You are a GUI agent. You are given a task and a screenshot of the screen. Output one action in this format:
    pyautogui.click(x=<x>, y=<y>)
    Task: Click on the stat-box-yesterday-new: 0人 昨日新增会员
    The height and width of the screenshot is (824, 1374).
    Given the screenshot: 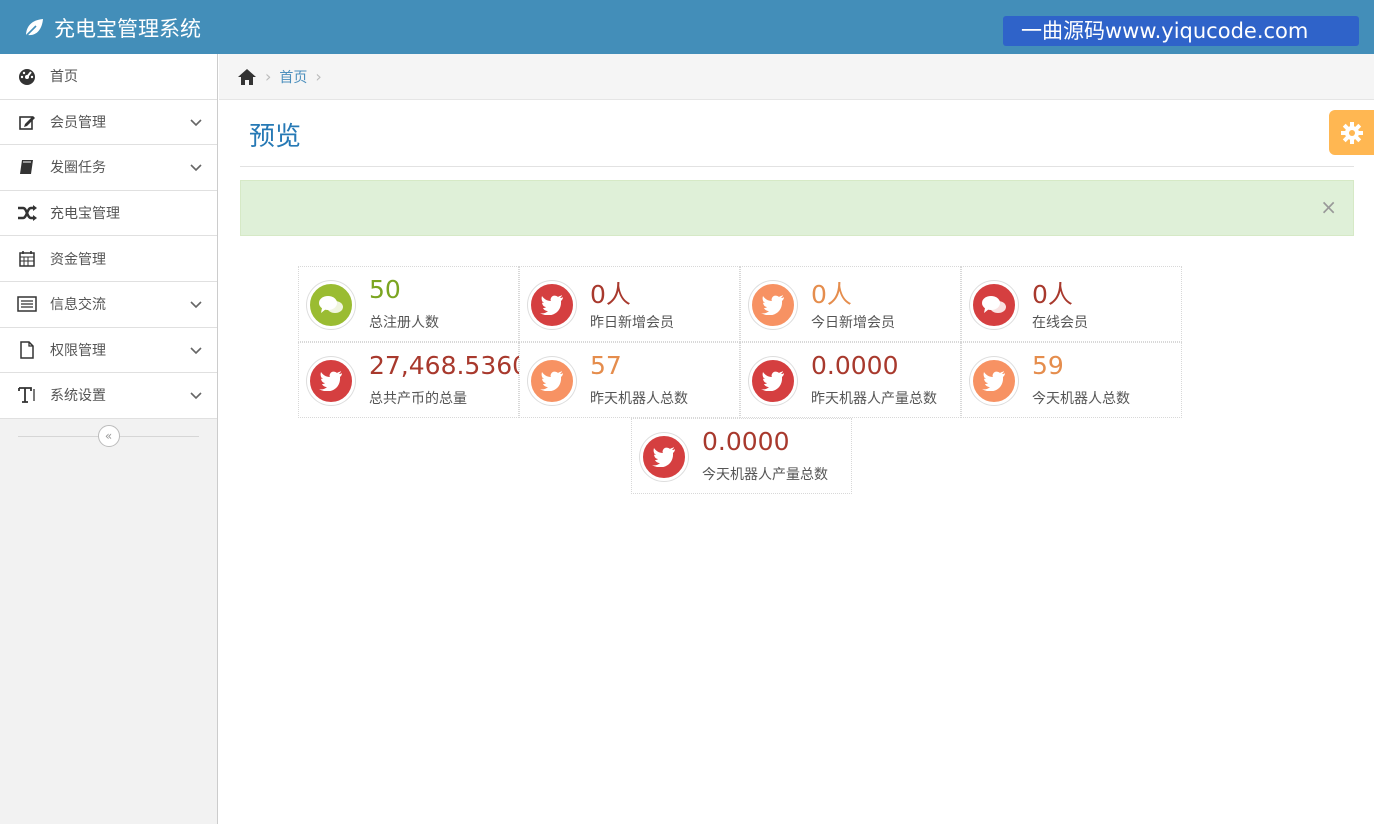 What is the action you would take?
    pyautogui.click(x=629, y=304)
    